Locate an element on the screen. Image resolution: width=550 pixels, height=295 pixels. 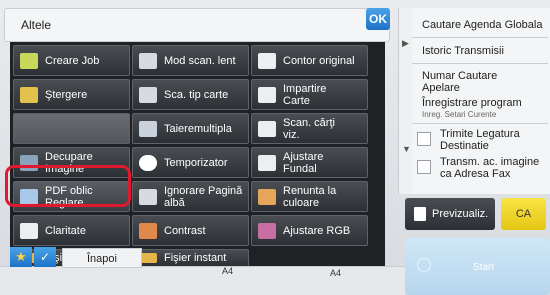
start-icon is located at coordinates (424, 265).